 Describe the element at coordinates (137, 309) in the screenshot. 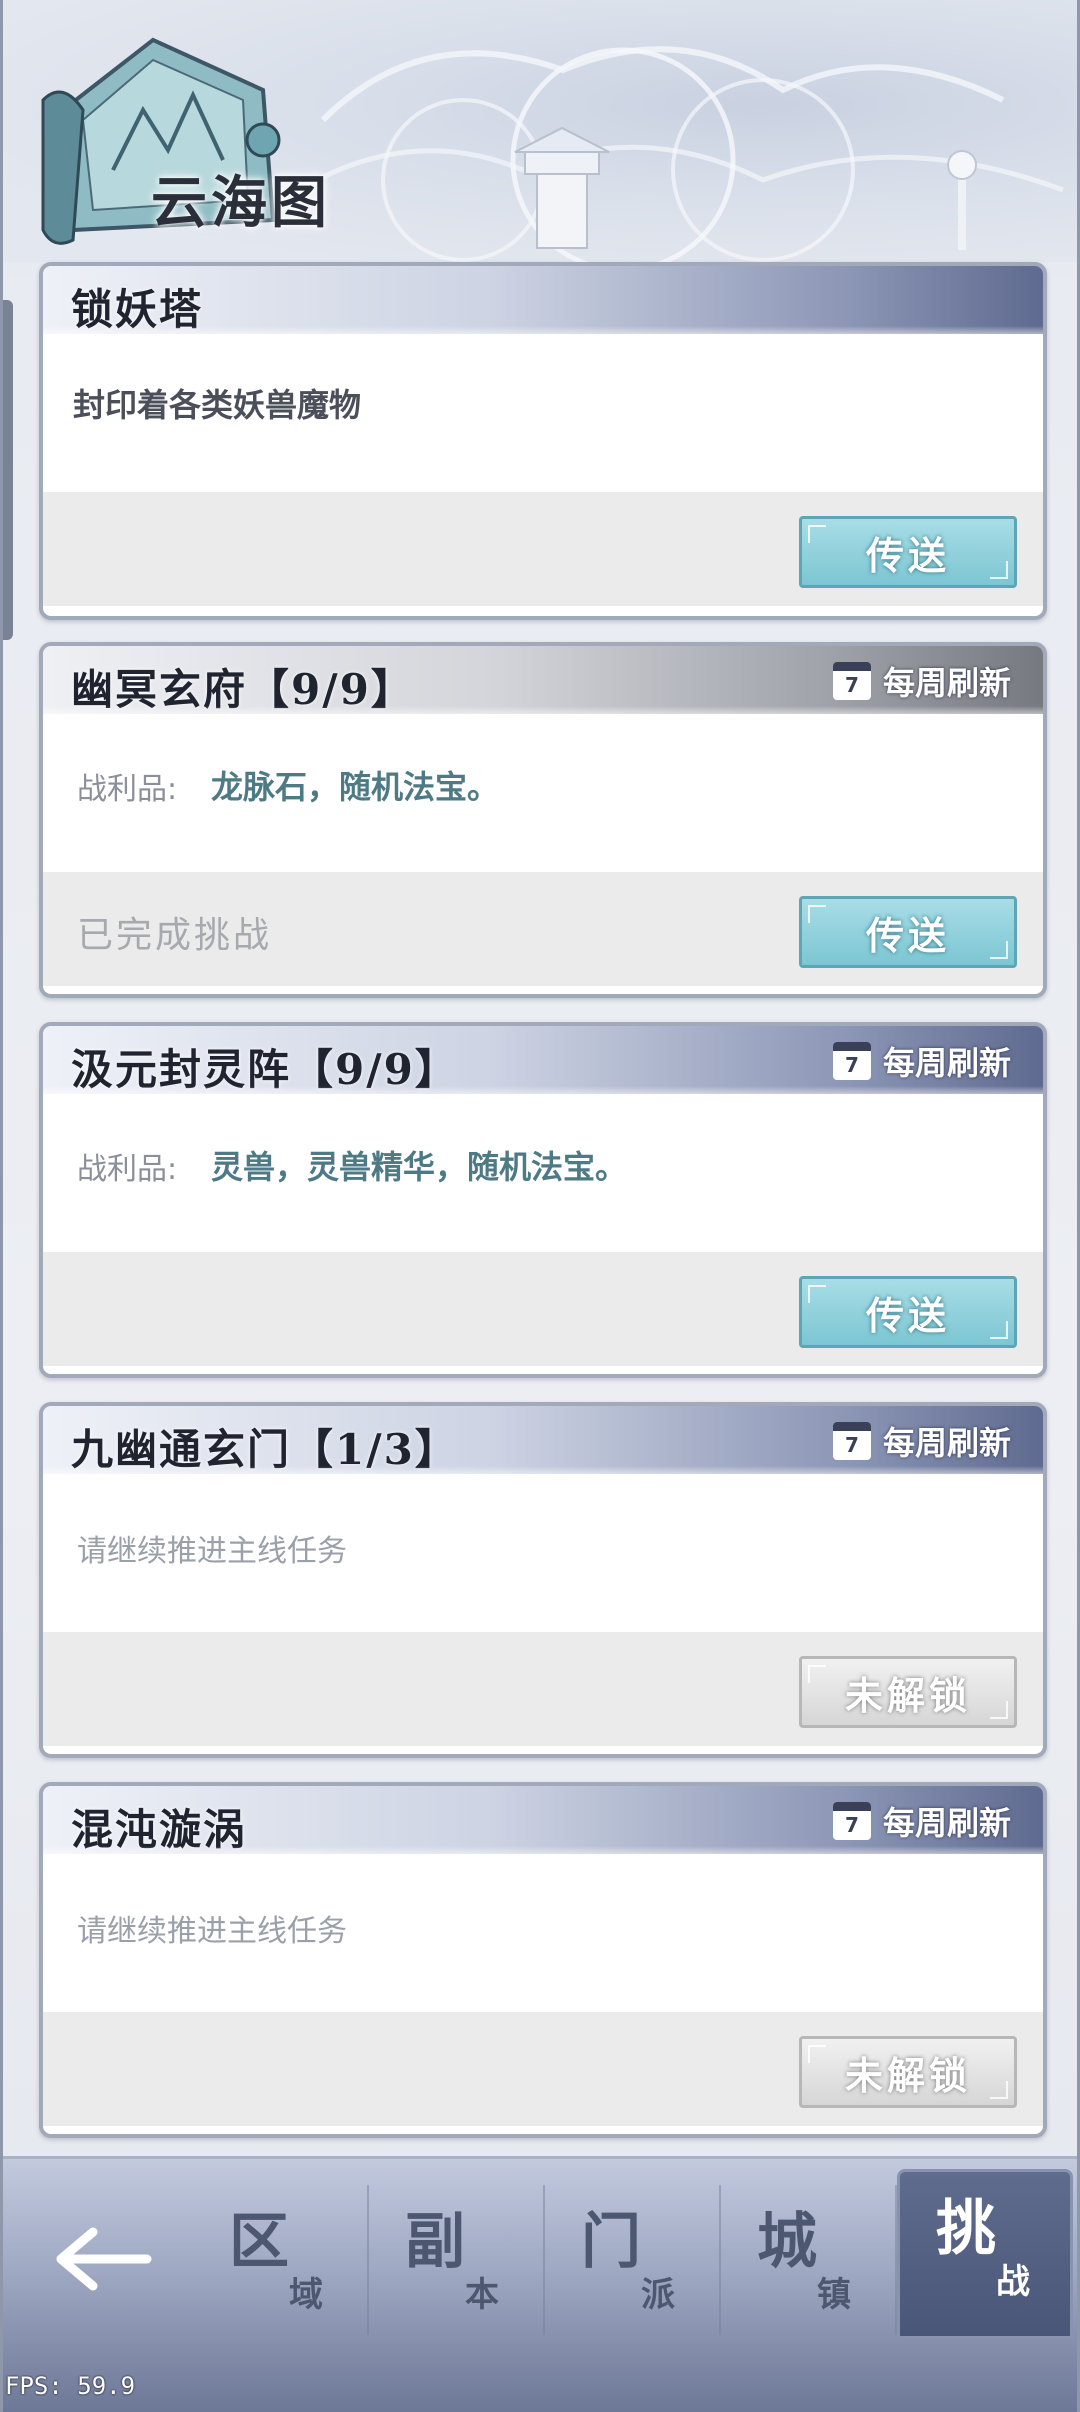

I see `card-title: 锁妖塔` at that location.